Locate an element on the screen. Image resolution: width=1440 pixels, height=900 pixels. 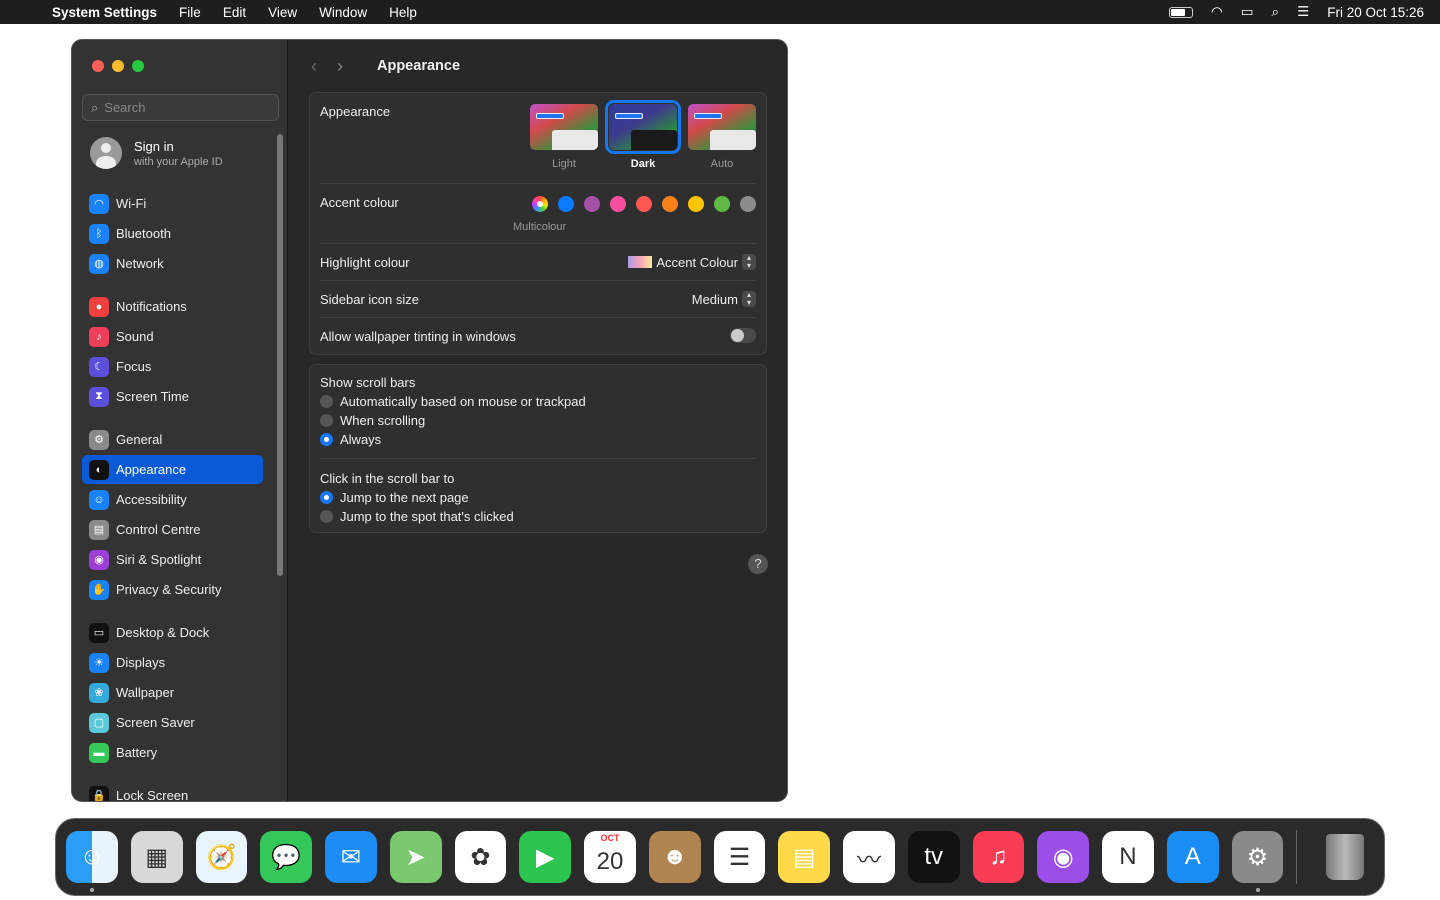
menu-app-name: System Settings is located at coordinates (104, 12).